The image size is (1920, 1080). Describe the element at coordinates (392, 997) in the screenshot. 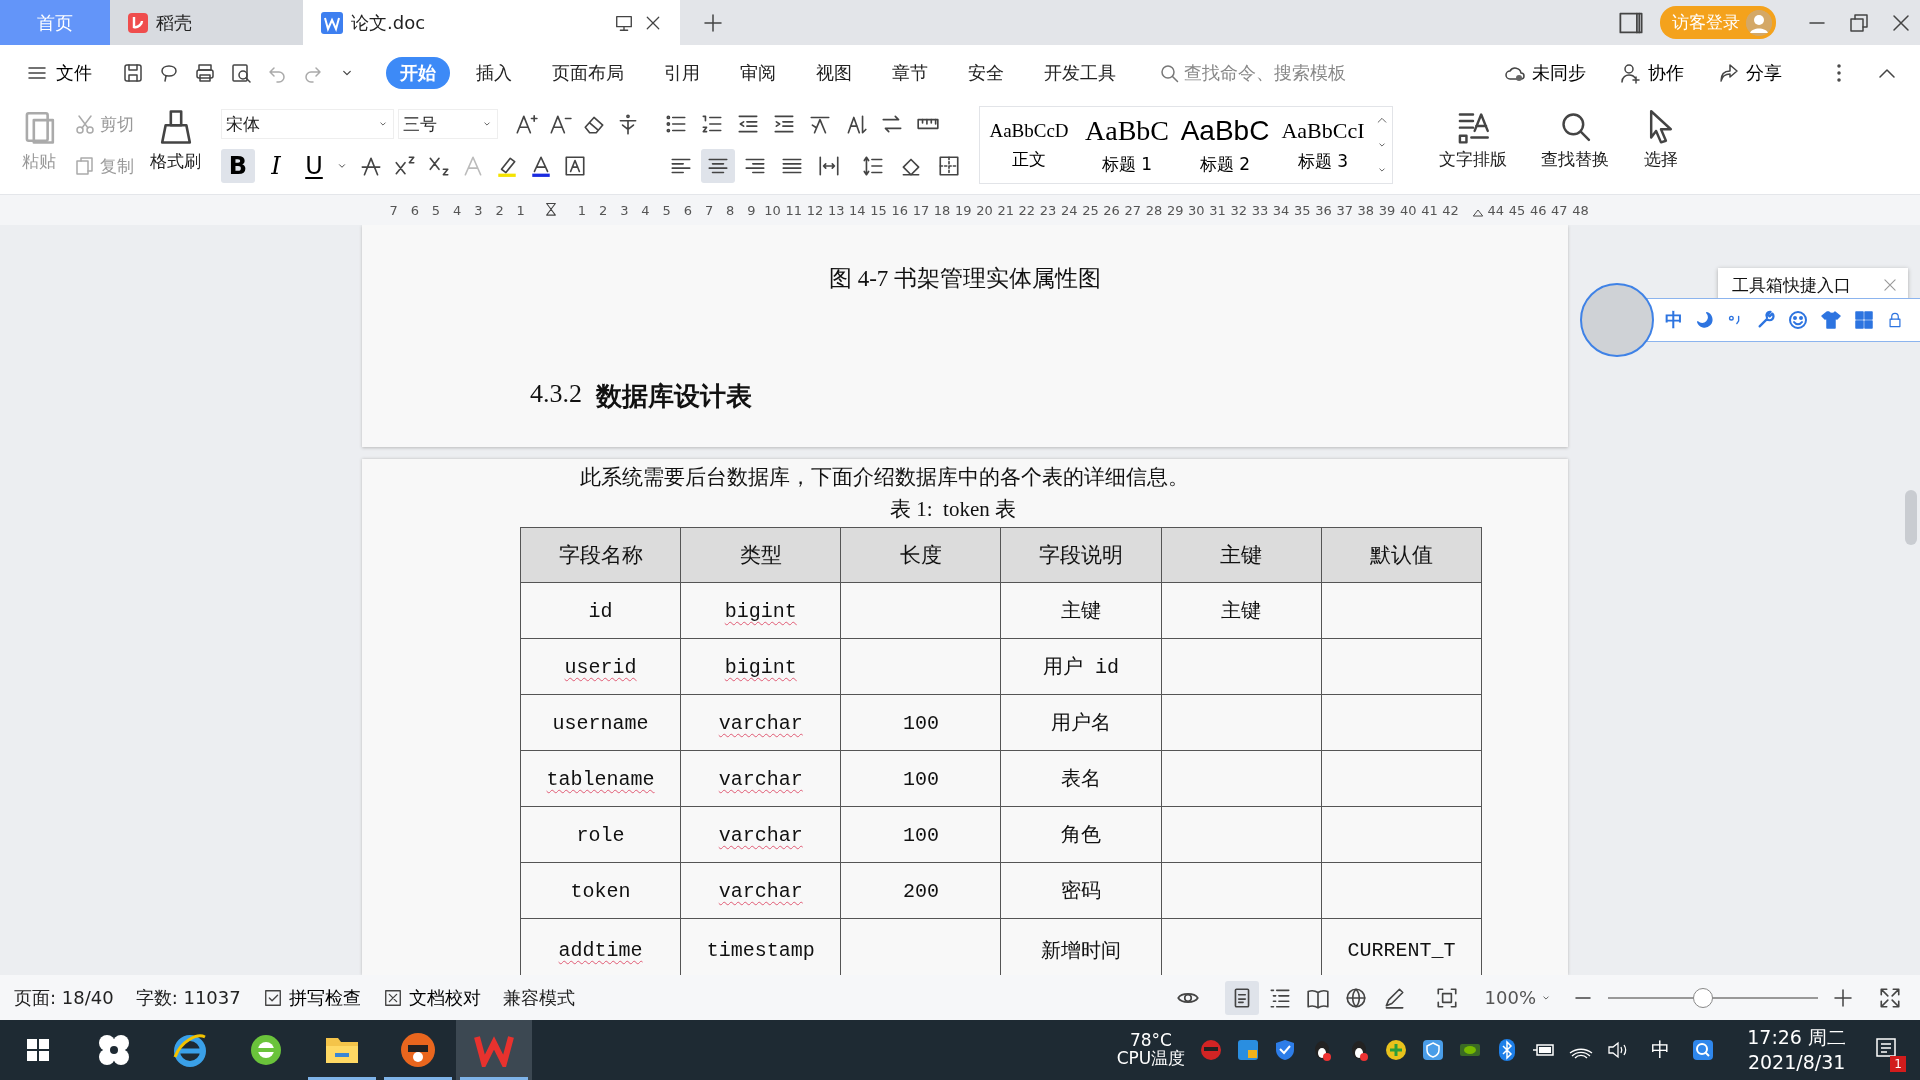

I see `x-box-icon` at that location.